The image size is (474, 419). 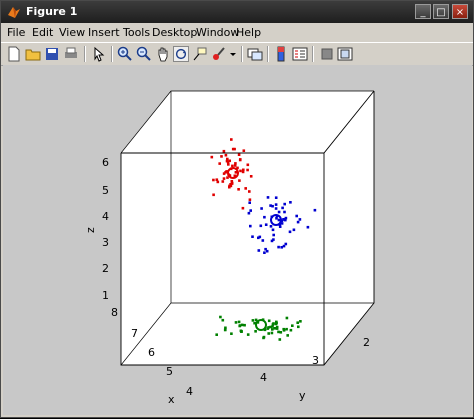 What do you see at coordinates (136, 32) in the screenshot?
I see `menu-tools: Tools` at bounding box center [136, 32].